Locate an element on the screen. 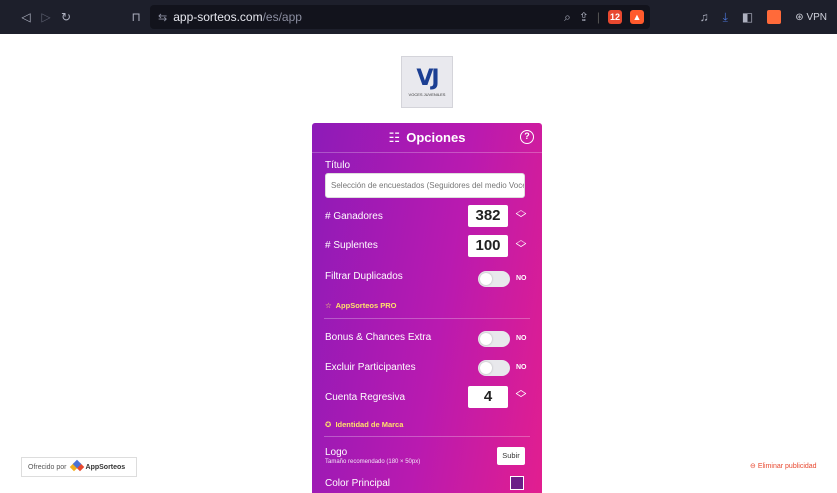  suplentes-label: # Suplentes is located at coordinates (351, 245).